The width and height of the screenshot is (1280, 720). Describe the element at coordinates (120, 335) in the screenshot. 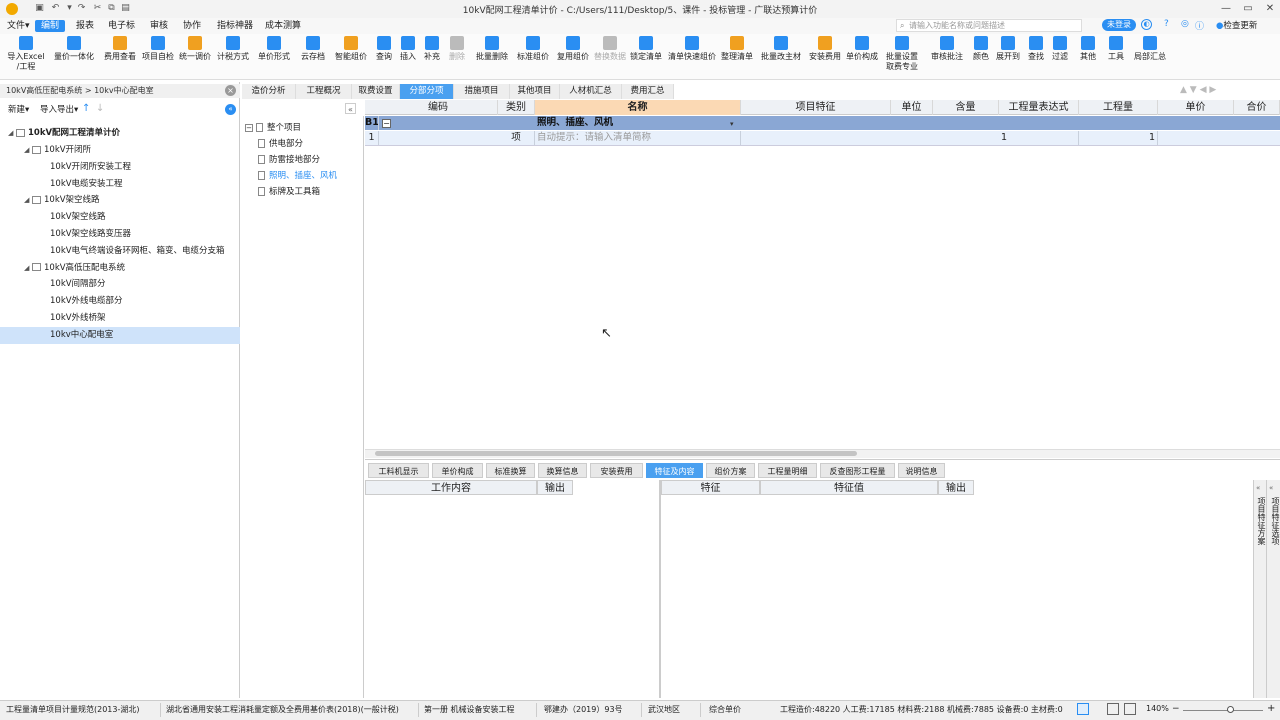

I see `tree-item: 10kv中心配电室` at that location.